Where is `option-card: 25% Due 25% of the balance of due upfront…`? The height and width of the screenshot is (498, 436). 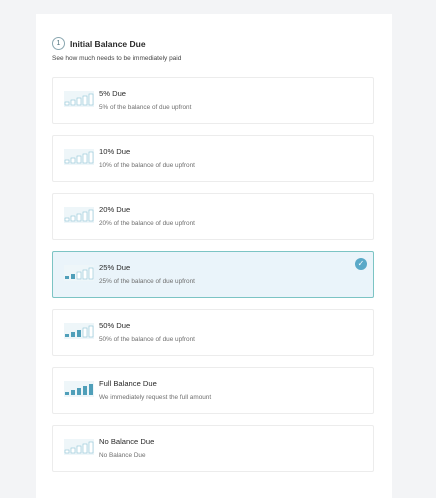
option-card: 25% Due 25% of the balance of due upfront… is located at coordinates (213, 274).